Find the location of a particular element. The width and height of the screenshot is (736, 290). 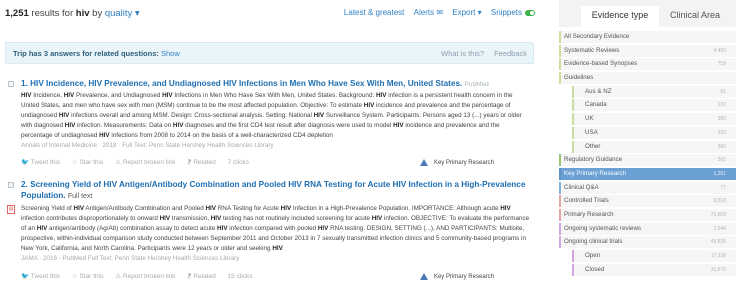

facet-guidelines: Guidelines is located at coordinates (647, 78).